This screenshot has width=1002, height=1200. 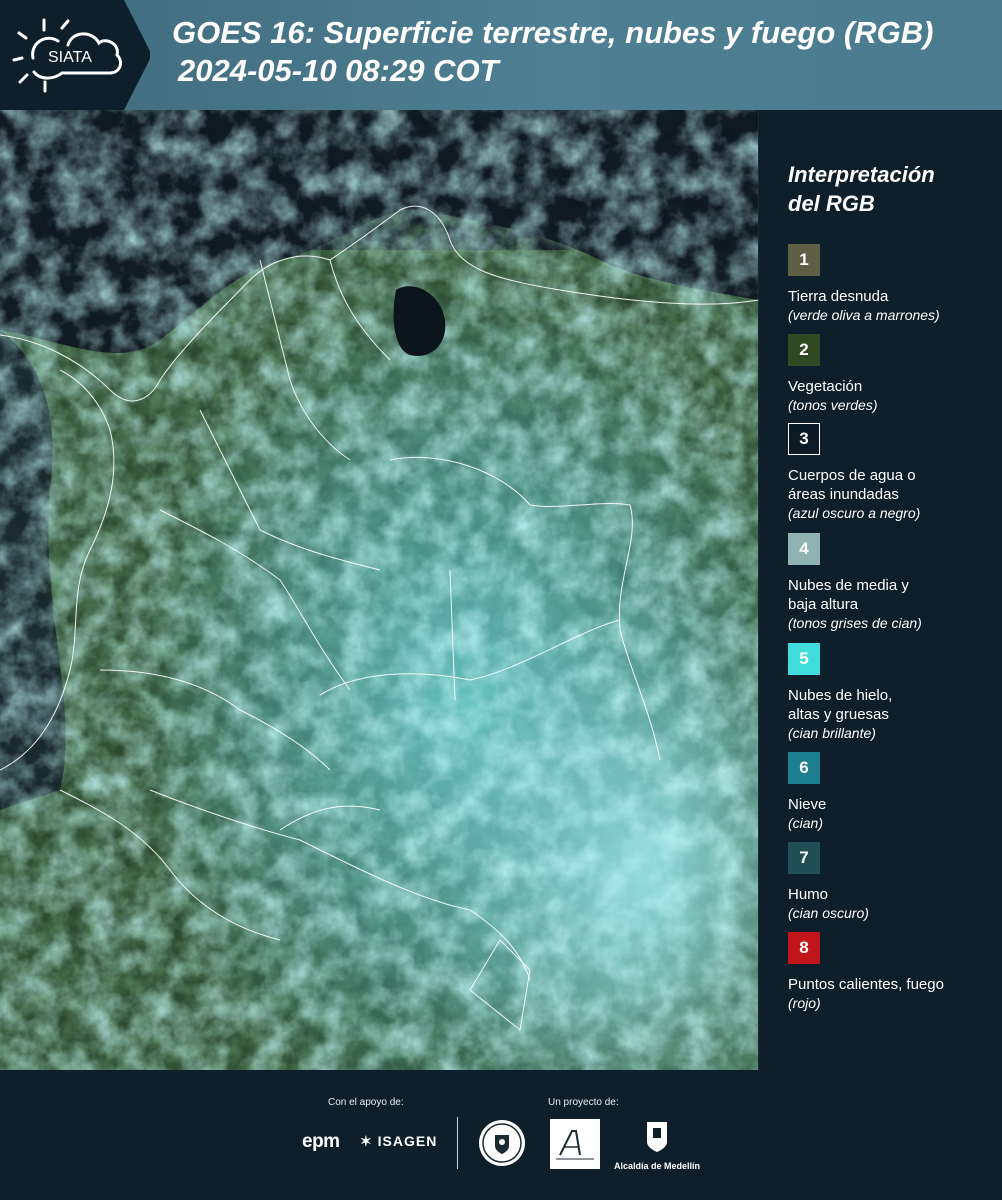 I want to click on legend-swatch: 6, so click(x=804, y=768).